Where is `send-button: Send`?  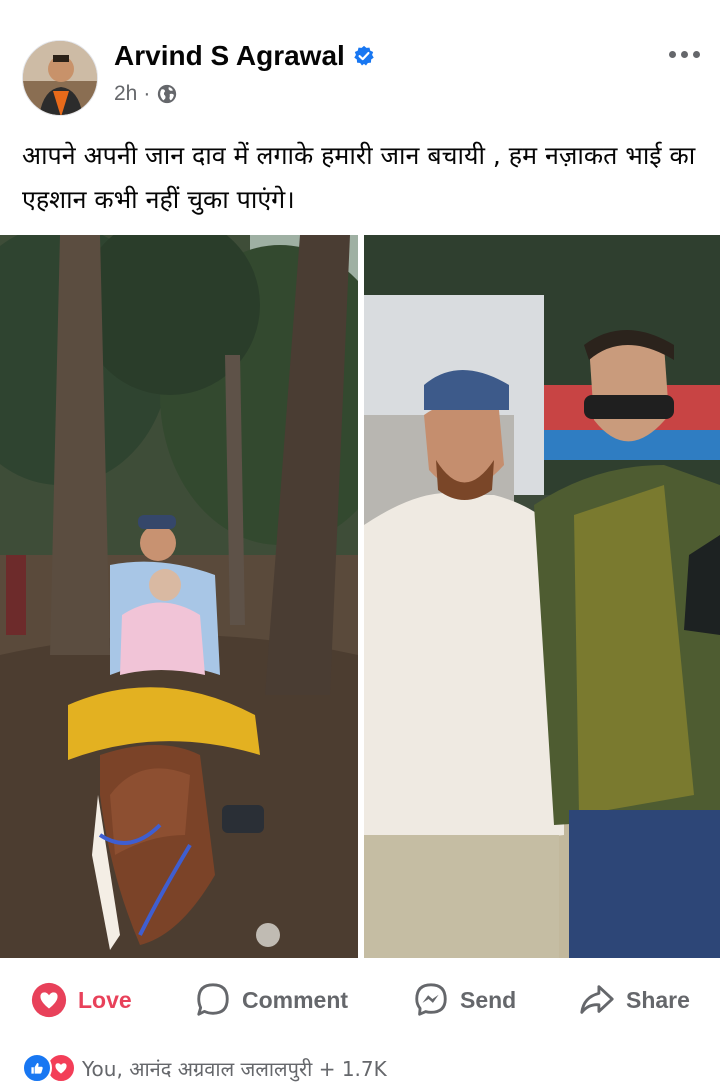
send-button: Send is located at coordinates (464, 1000).